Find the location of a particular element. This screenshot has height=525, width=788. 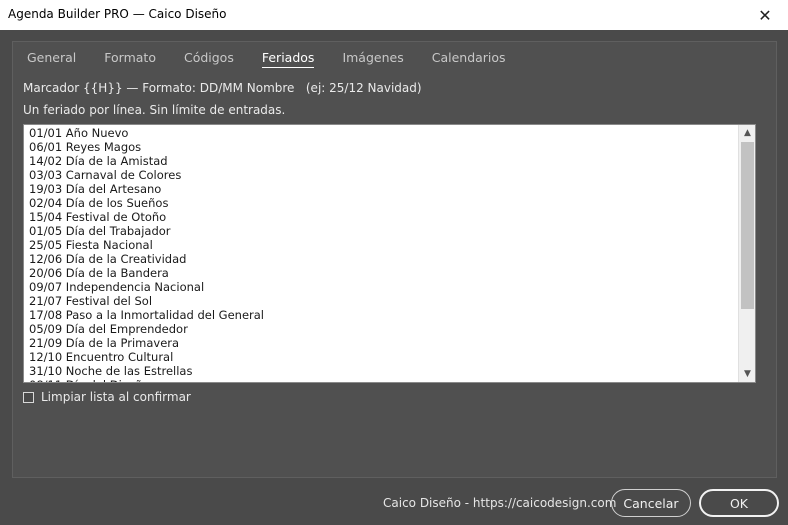

close-icon: ✕ is located at coordinates (765, 15).